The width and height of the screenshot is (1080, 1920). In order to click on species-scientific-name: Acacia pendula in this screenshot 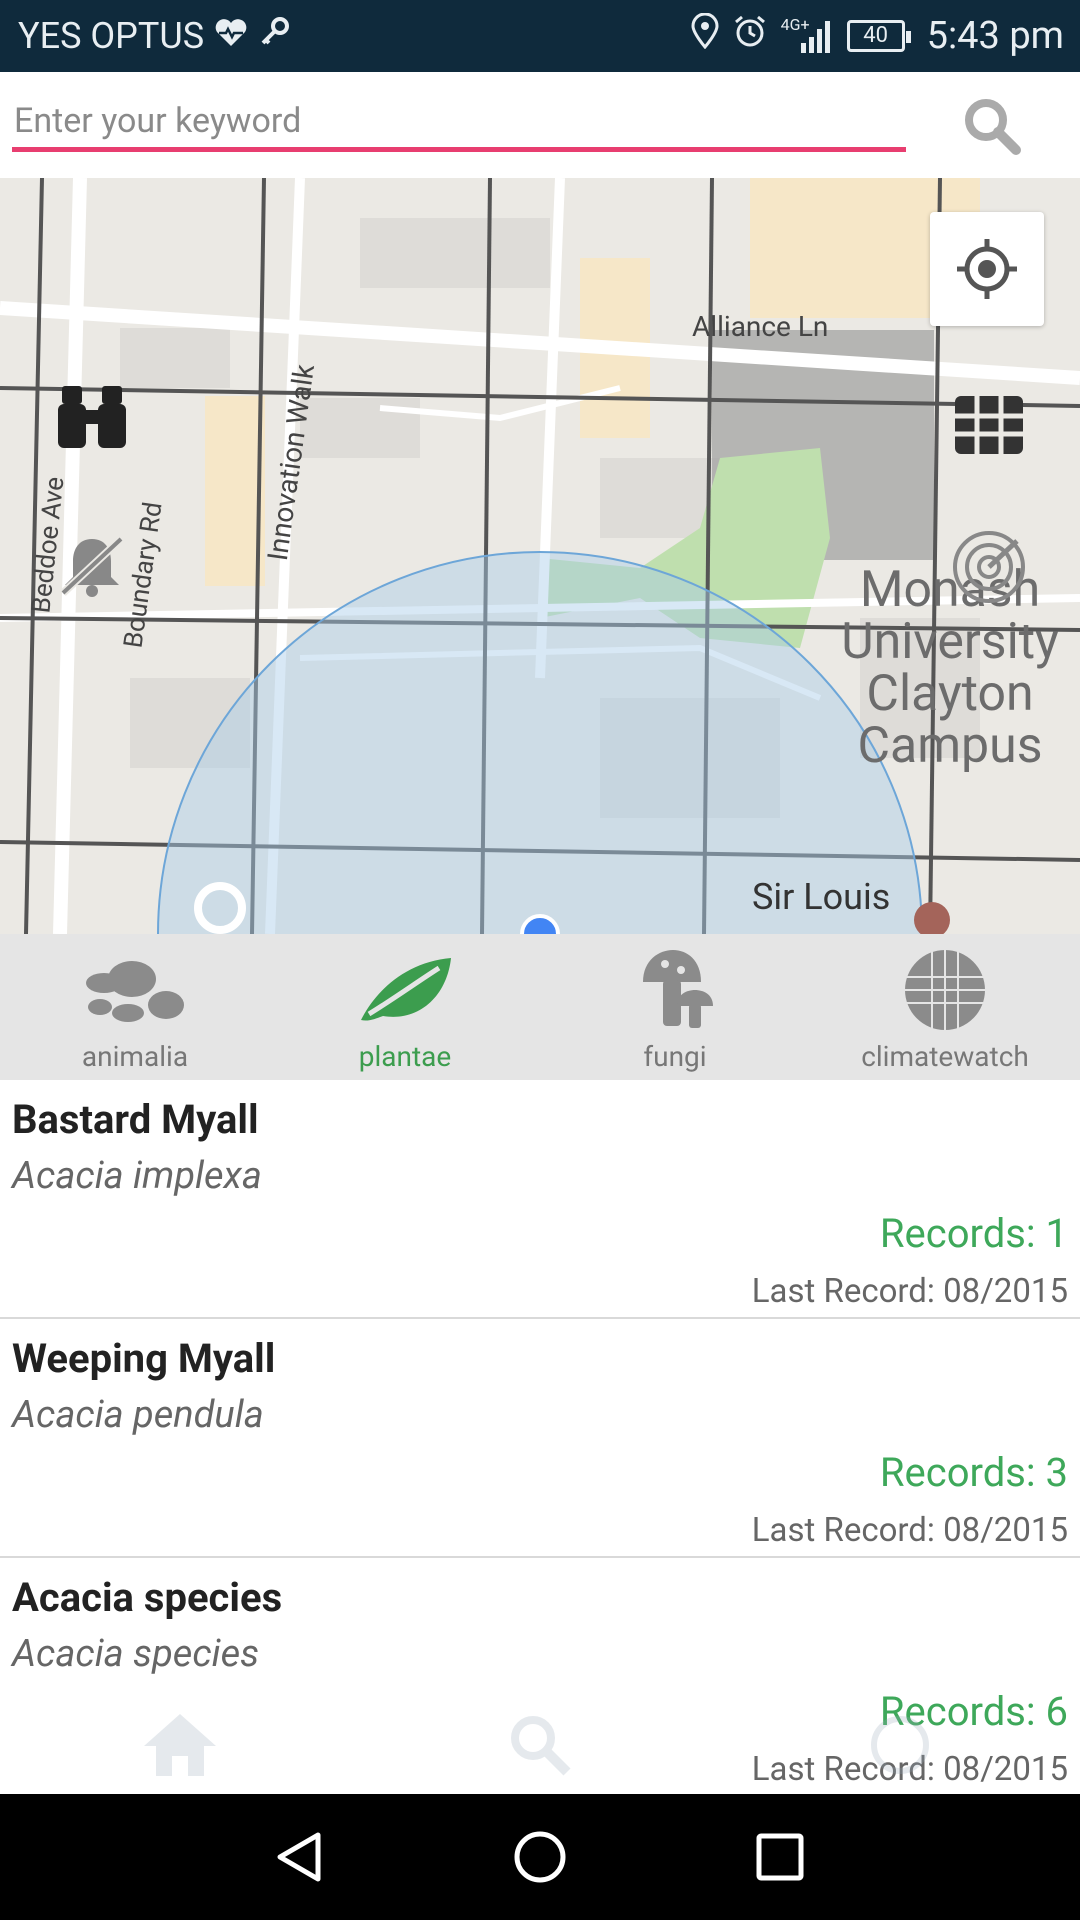, I will do `click(138, 1415)`.